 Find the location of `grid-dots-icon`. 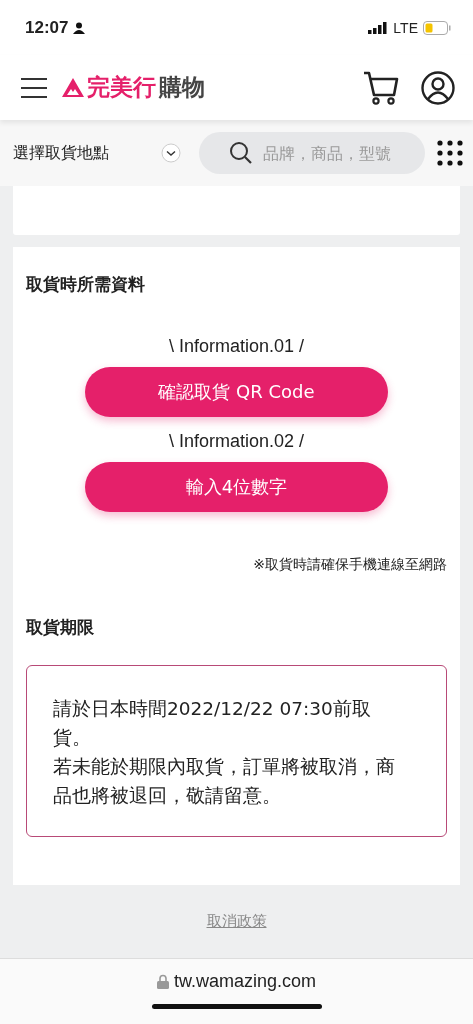

grid-dots-icon is located at coordinates (450, 153).